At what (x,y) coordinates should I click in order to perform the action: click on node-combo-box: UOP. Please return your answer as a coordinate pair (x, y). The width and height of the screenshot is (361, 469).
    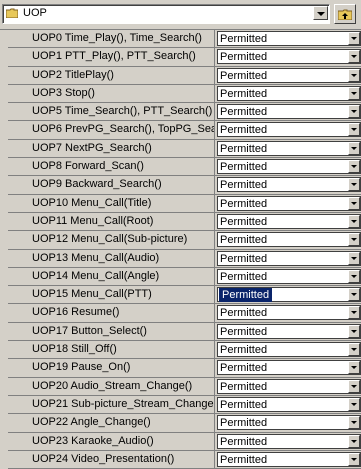
    Looking at the image, I should click on (166, 14).